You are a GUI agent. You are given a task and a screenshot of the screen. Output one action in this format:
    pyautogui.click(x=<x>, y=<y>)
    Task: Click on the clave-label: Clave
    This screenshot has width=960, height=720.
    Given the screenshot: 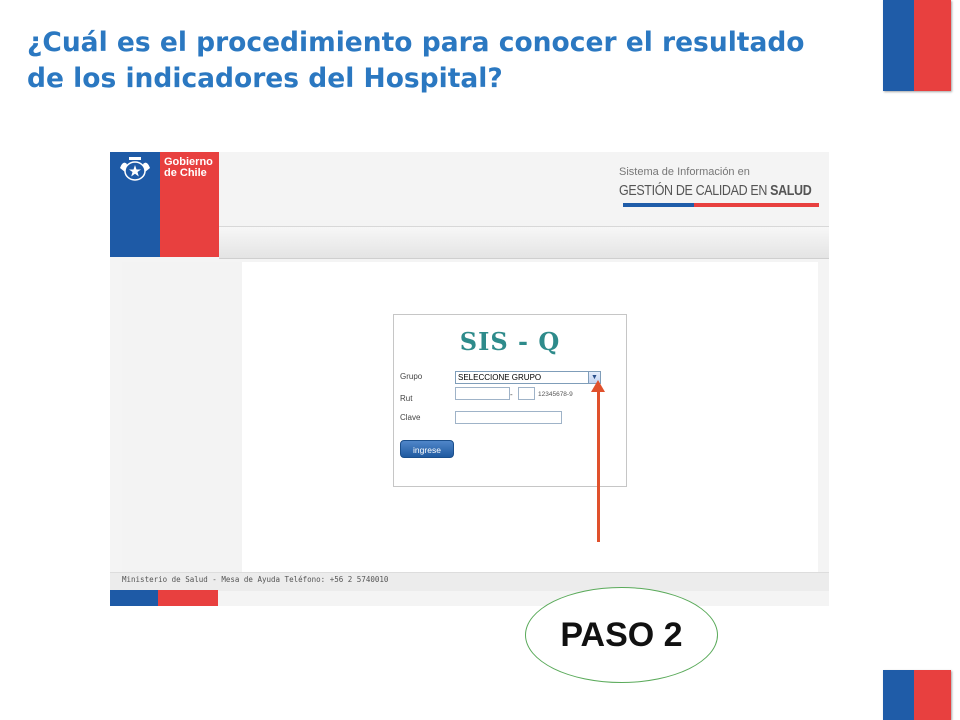 What is the action you would take?
    pyautogui.click(x=410, y=417)
    